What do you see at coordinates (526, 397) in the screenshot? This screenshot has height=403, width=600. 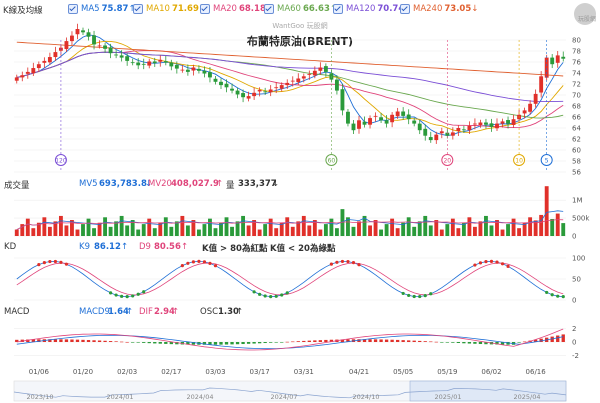 I see `navigator-tick-label: 2025/04` at bounding box center [526, 397].